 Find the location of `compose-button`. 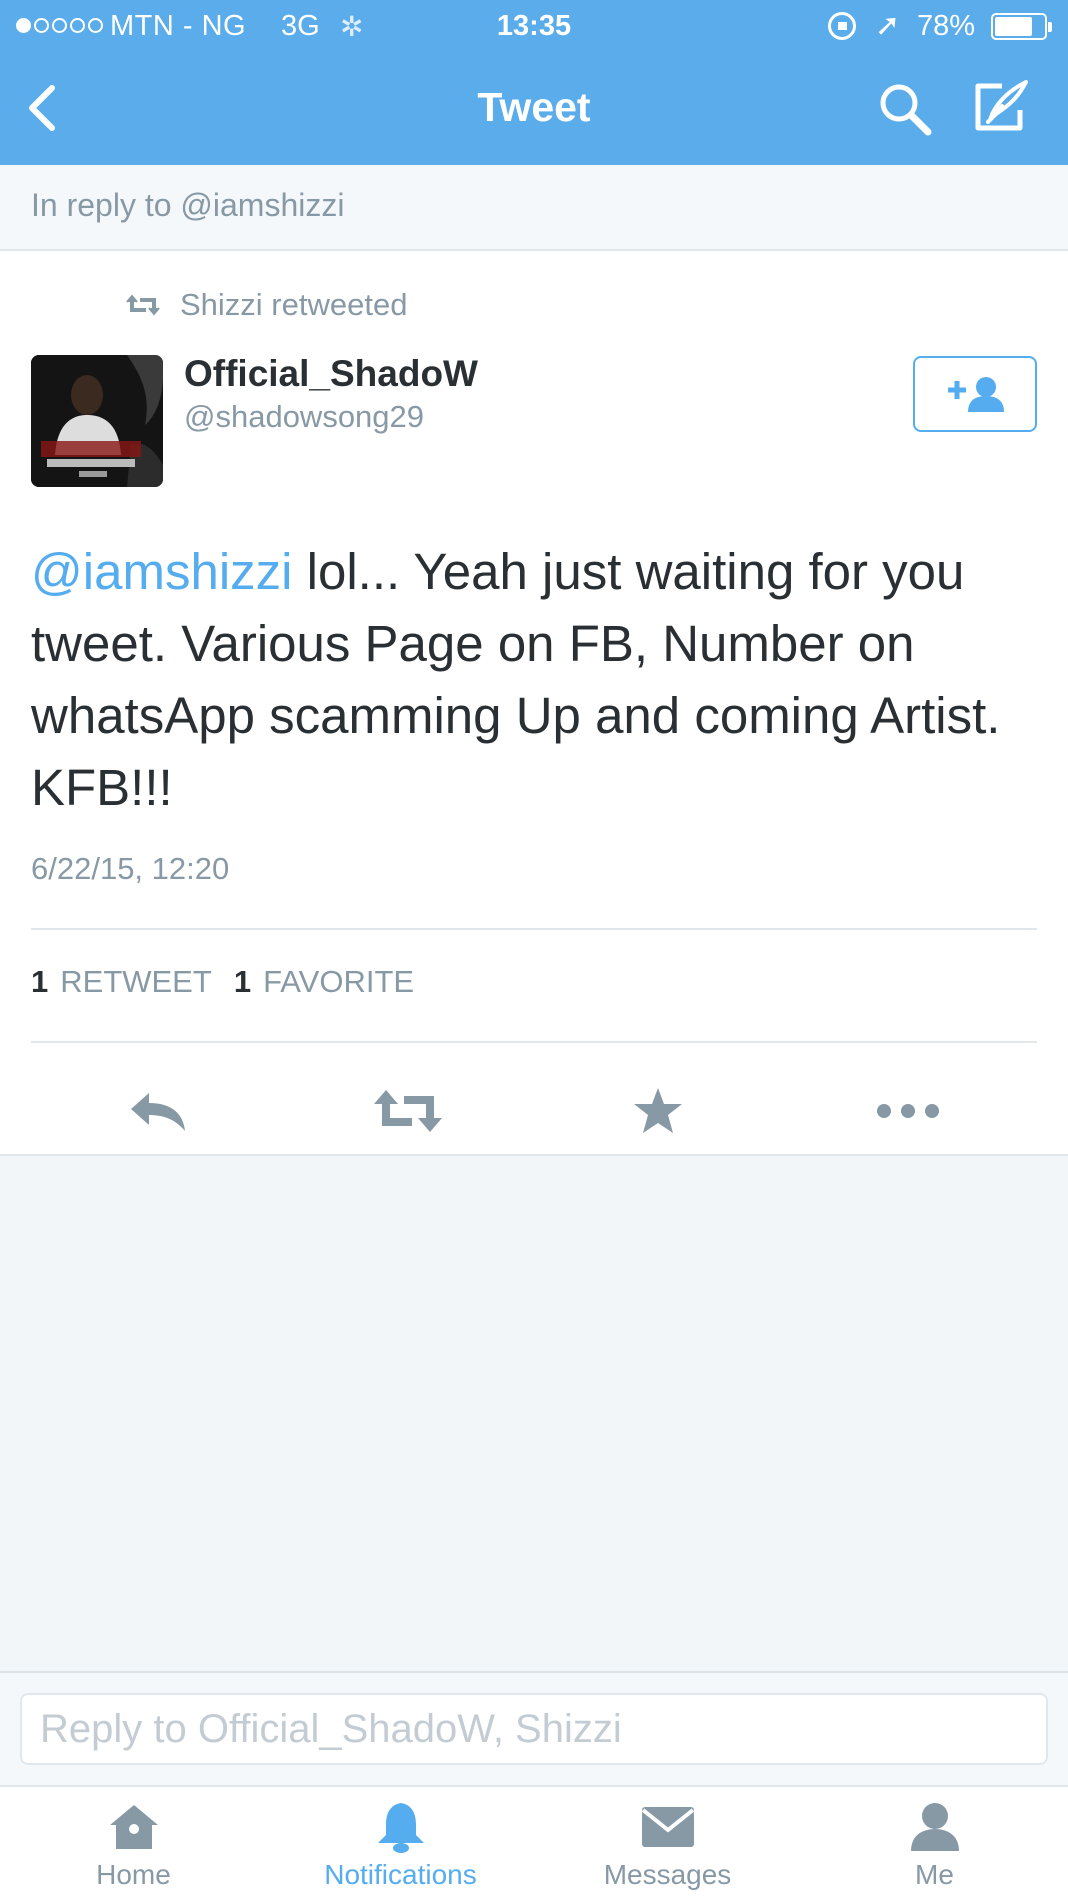

compose-button is located at coordinates (1002, 106).